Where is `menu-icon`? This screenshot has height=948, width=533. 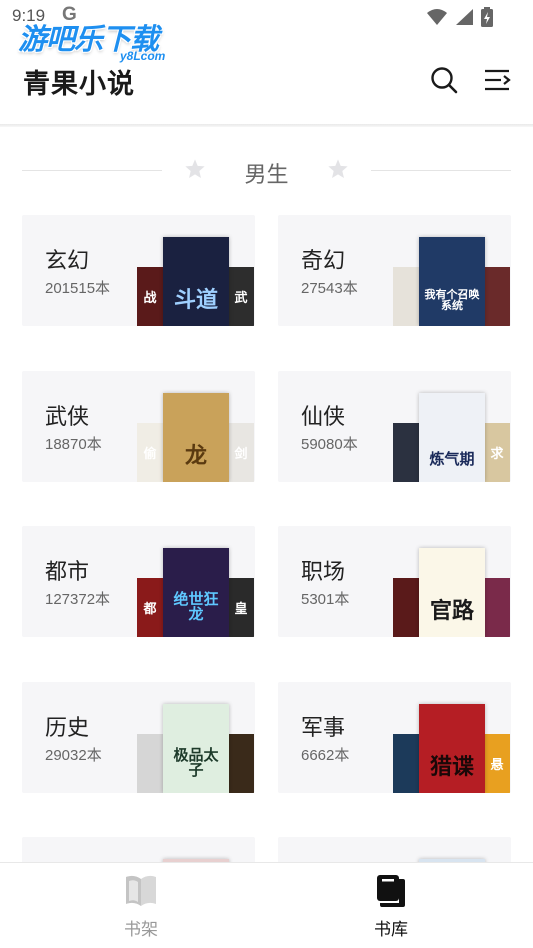 menu-icon is located at coordinates (498, 80).